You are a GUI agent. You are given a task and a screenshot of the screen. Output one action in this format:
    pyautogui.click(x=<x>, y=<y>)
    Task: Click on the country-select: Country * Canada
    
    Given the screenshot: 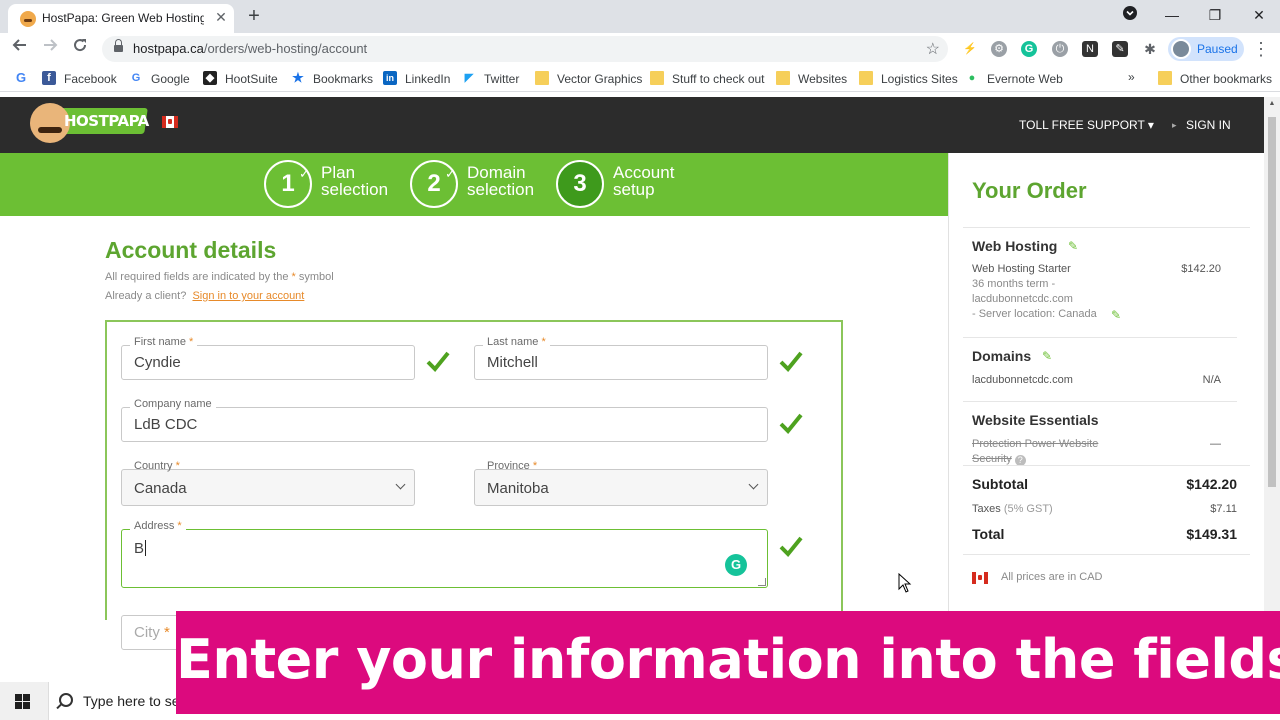 What is the action you would take?
    pyautogui.click(x=268, y=483)
    